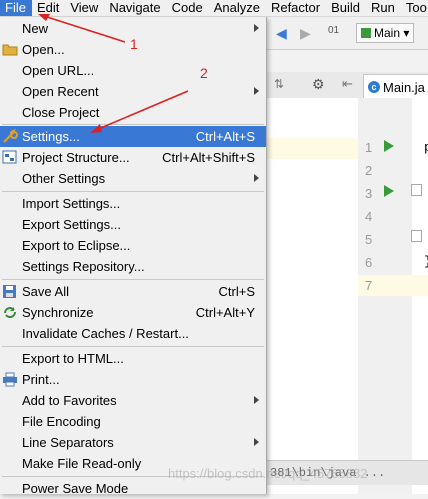 The height and width of the screenshot is (499, 428). What do you see at coordinates (426, 261) in the screenshot?
I see `code-line-6: }` at bounding box center [426, 261].